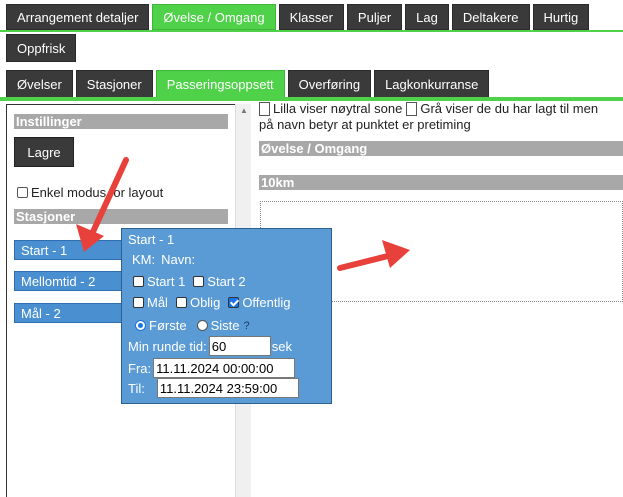 This screenshot has height=497, width=623. What do you see at coordinates (246, 326) in the screenshot?
I see `help-icon: ?` at bounding box center [246, 326].